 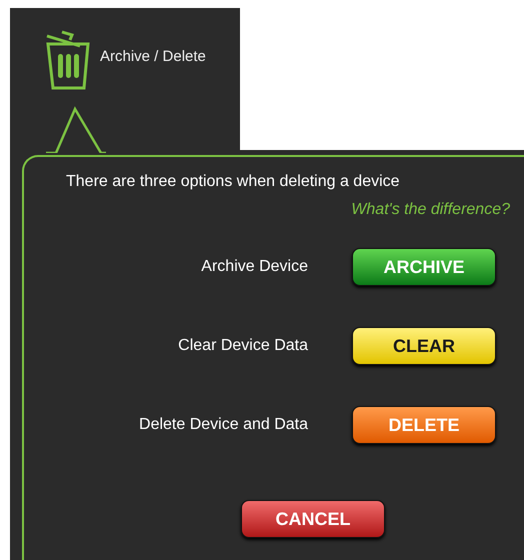 What do you see at coordinates (424, 267) in the screenshot?
I see `option-button: ARCHIVE` at bounding box center [424, 267].